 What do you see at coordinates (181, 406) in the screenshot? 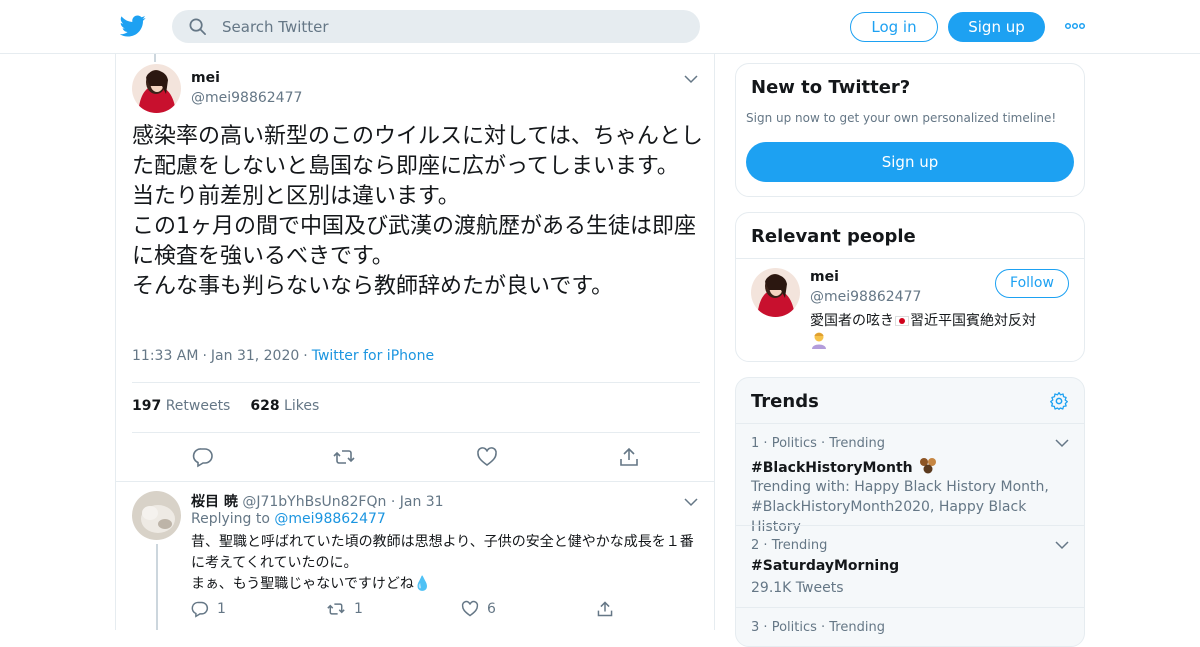
I see `retweets-stat: 197 Retweets` at bounding box center [181, 406].